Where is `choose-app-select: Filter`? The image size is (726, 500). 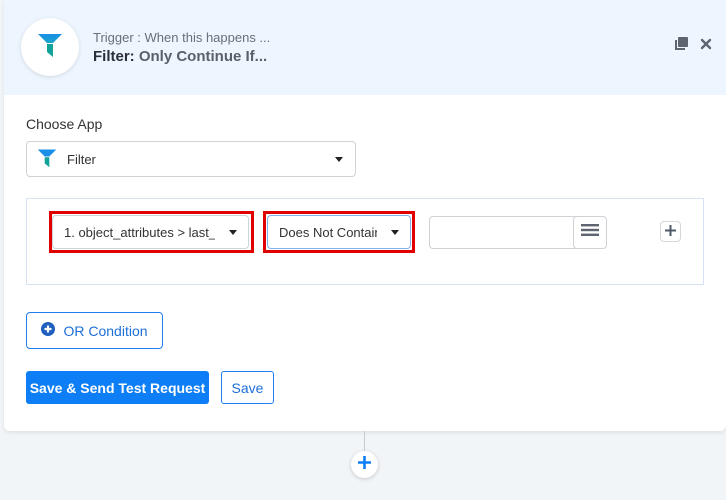
choose-app-select: Filter is located at coordinates (191, 159).